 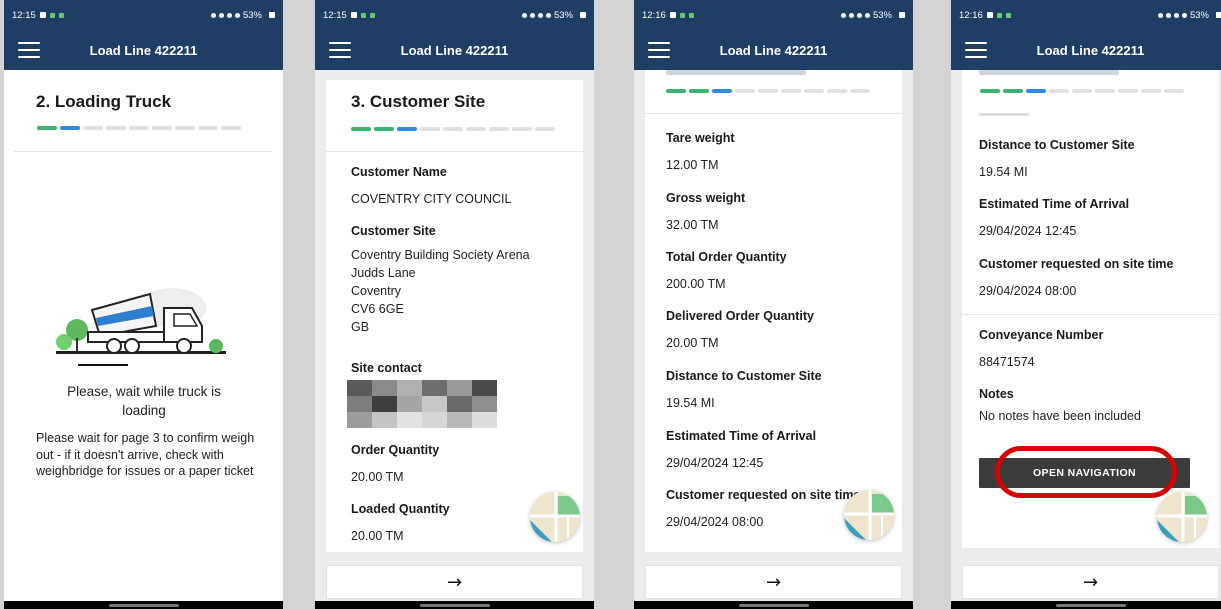 What do you see at coordinates (705, 212) in the screenshot?
I see `field-gross-weight: Gross weight 32.00 TM` at bounding box center [705, 212].